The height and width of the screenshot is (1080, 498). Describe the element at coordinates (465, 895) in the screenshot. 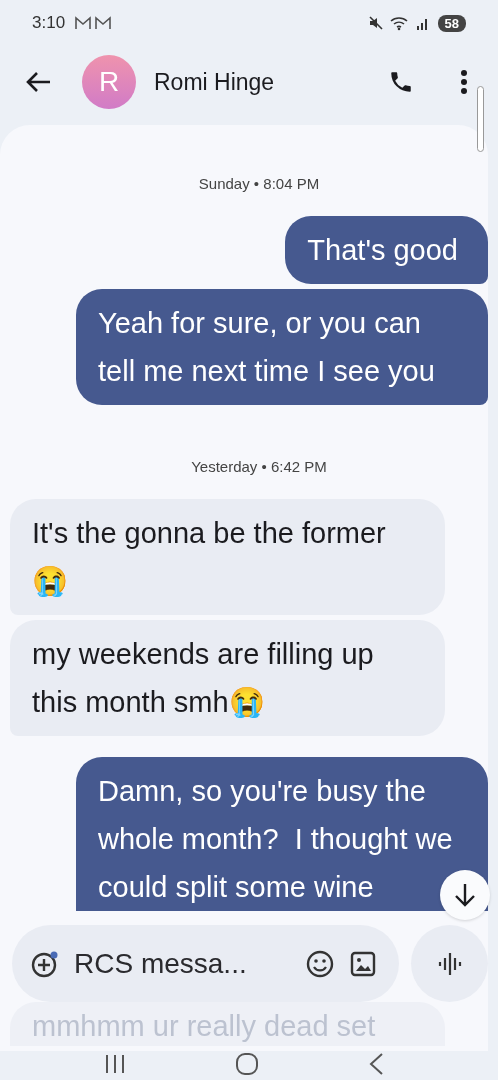

I see `arrow-down-icon` at that location.